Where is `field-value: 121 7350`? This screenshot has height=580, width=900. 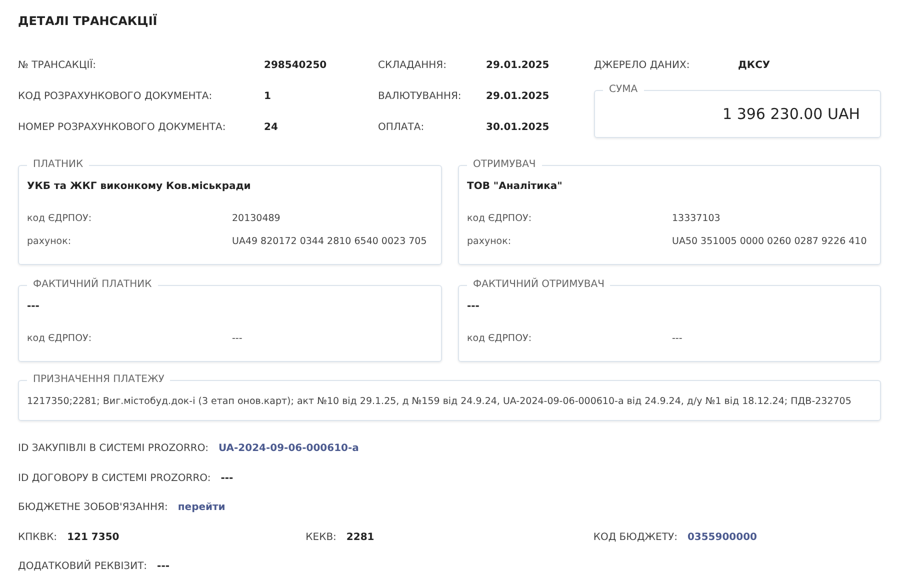 field-value: 121 7350 is located at coordinates (93, 538).